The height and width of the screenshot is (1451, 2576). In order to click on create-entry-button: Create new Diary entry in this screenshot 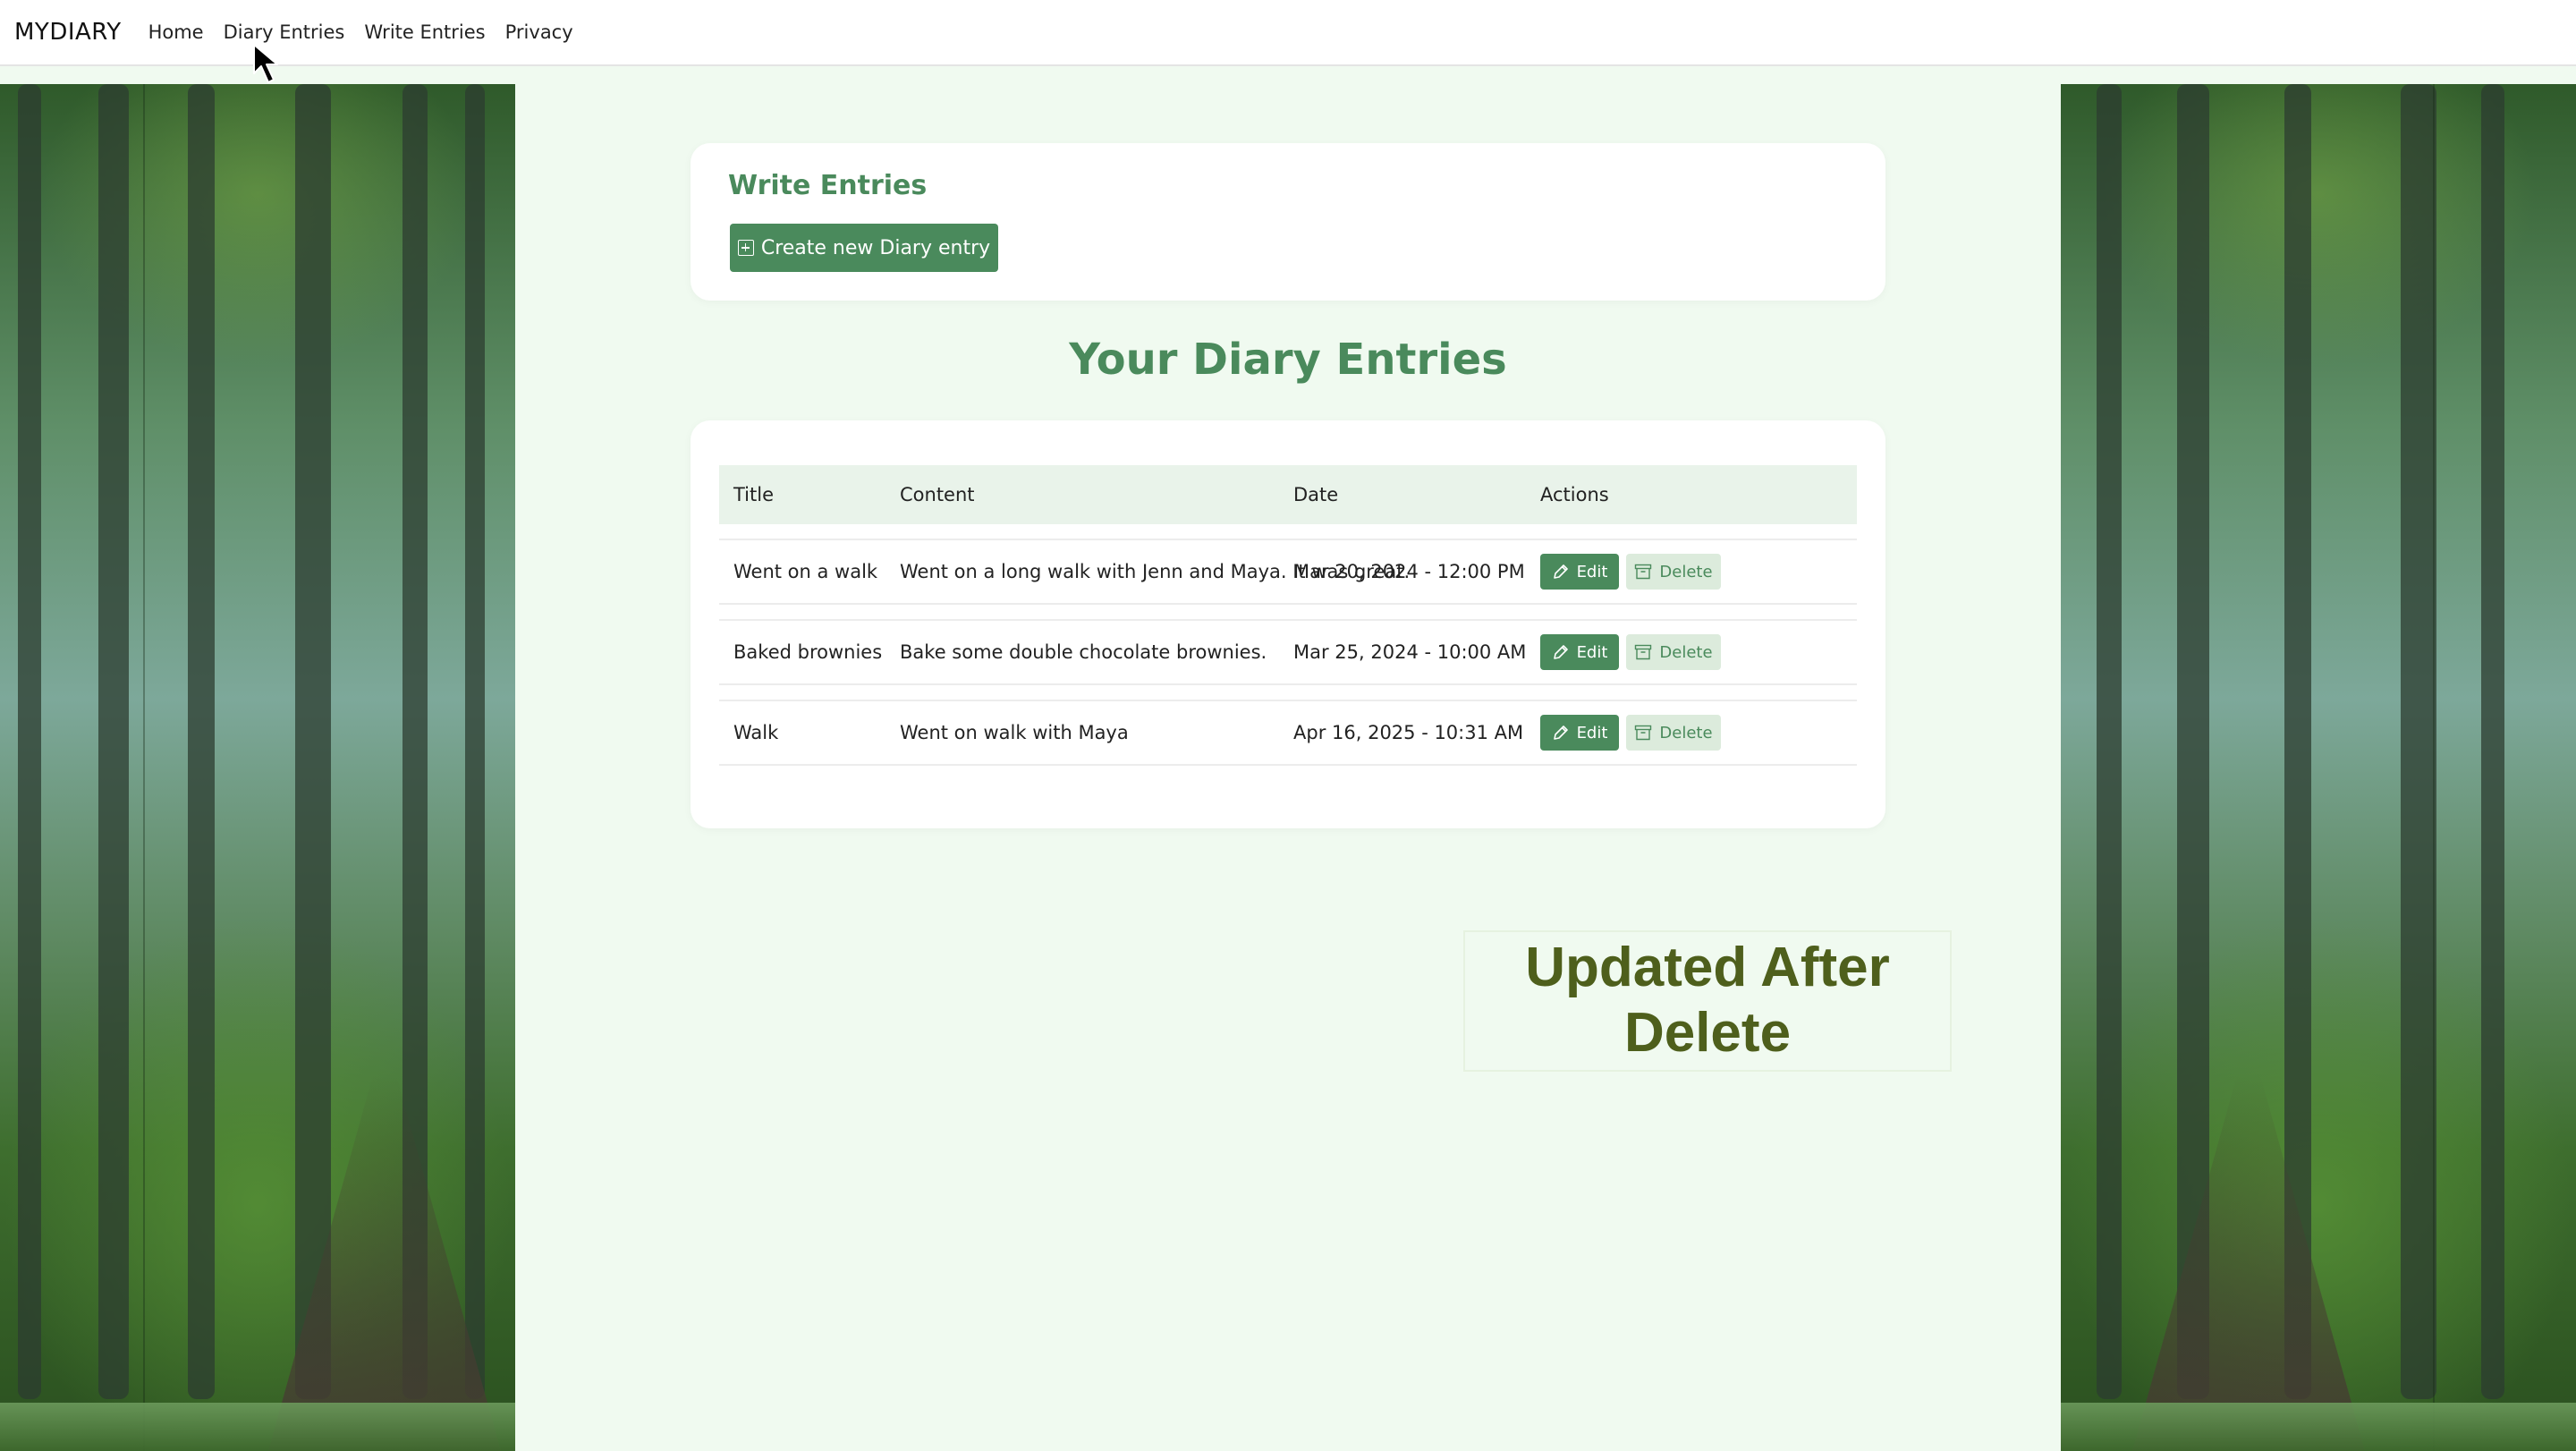, I will do `click(864, 248)`.